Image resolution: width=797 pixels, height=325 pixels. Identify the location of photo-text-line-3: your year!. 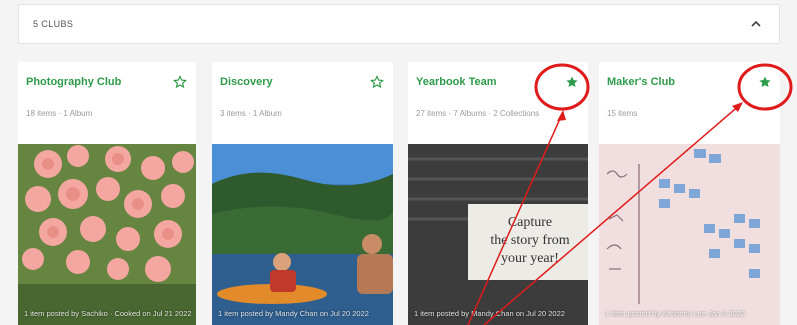
(530, 258).